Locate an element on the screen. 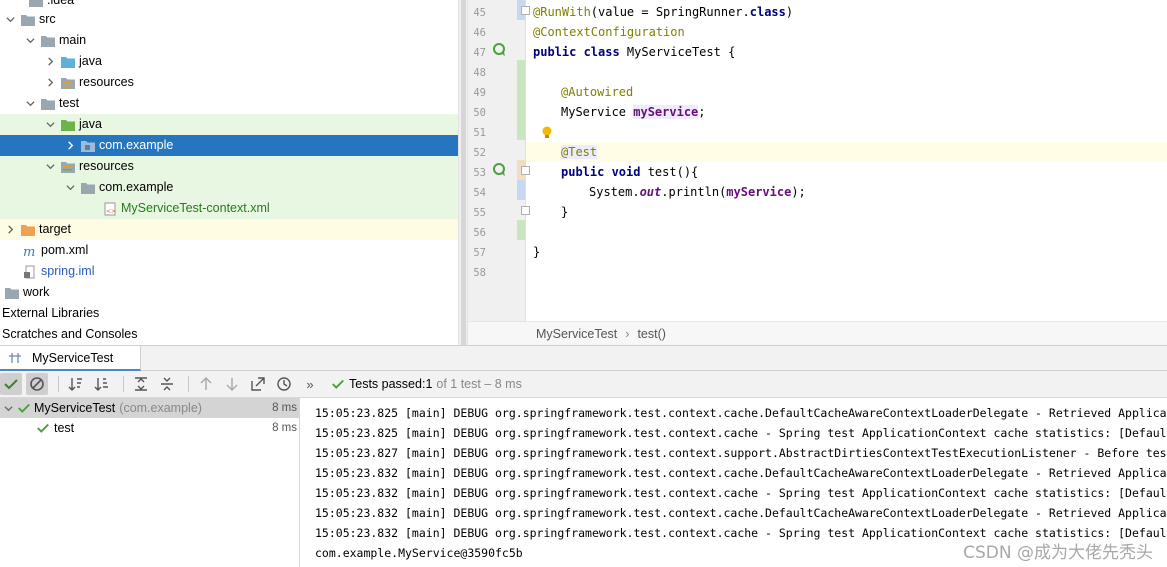 The height and width of the screenshot is (567, 1167). history-icon is located at coordinates (284, 384).